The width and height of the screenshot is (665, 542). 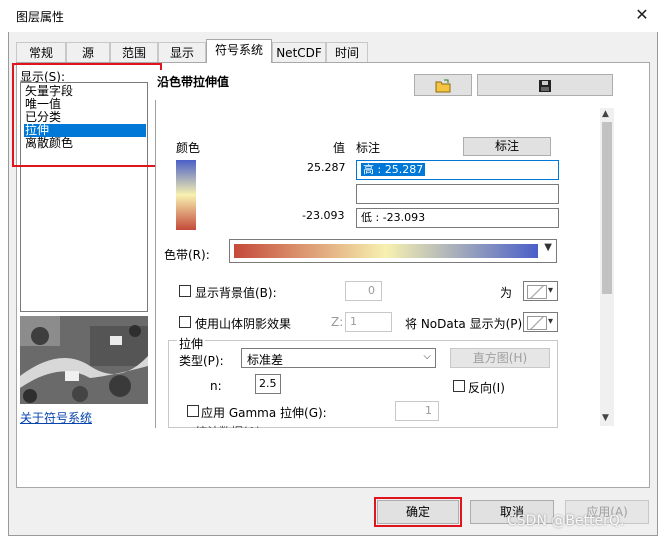 What do you see at coordinates (457, 170) in the screenshot?
I see `high-label-field: 高 : 25.287` at bounding box center [457, 170].